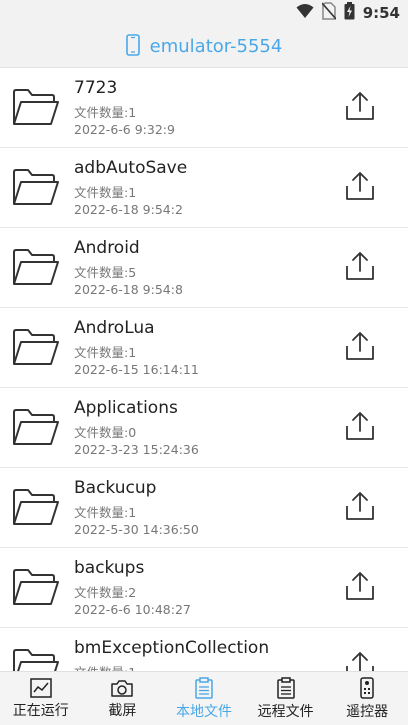  Describe the element at coordinates (367, 687) in the screenshot. I see `remote-icon` at that location.